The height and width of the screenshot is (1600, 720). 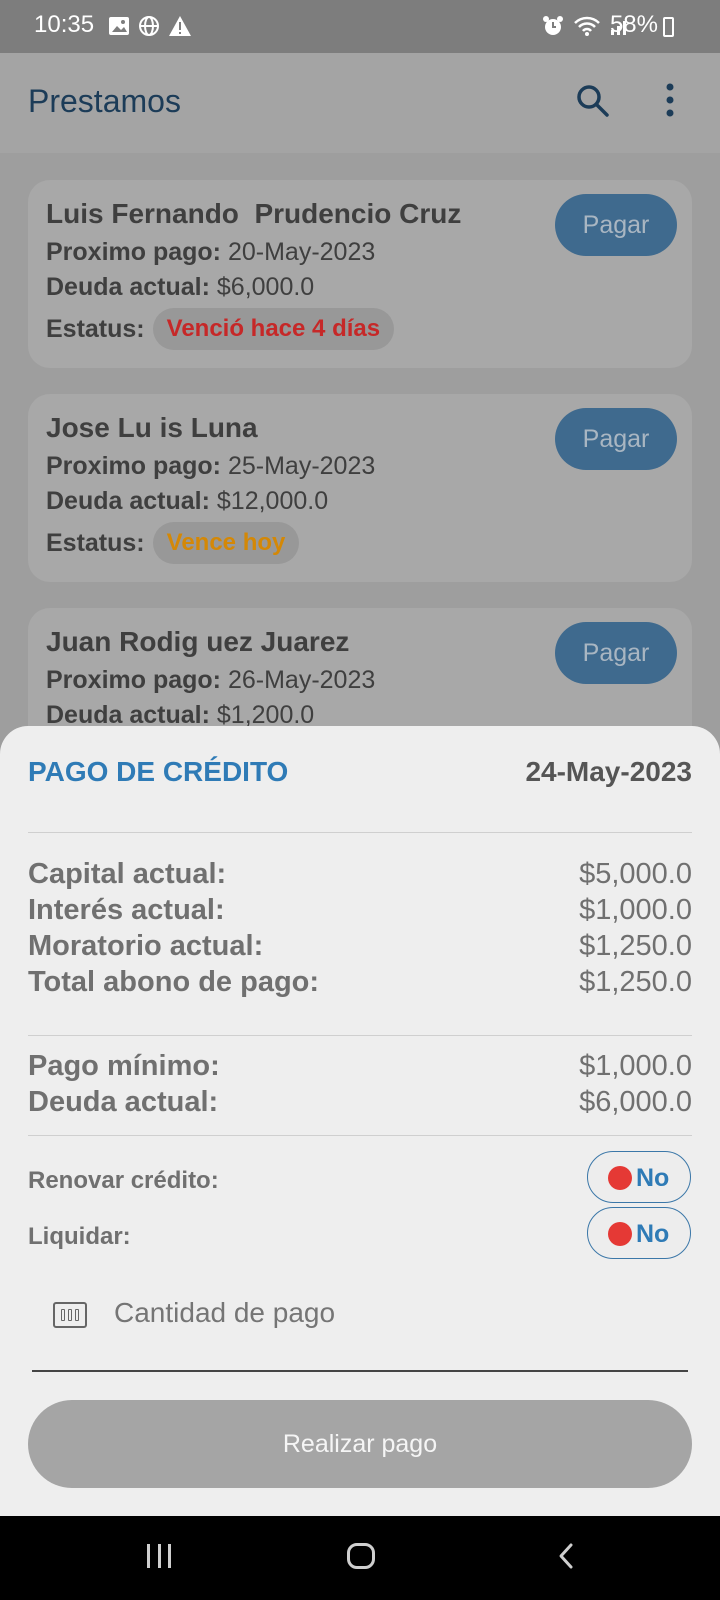 I want to click on image-icon, so click(x=119, y=26).